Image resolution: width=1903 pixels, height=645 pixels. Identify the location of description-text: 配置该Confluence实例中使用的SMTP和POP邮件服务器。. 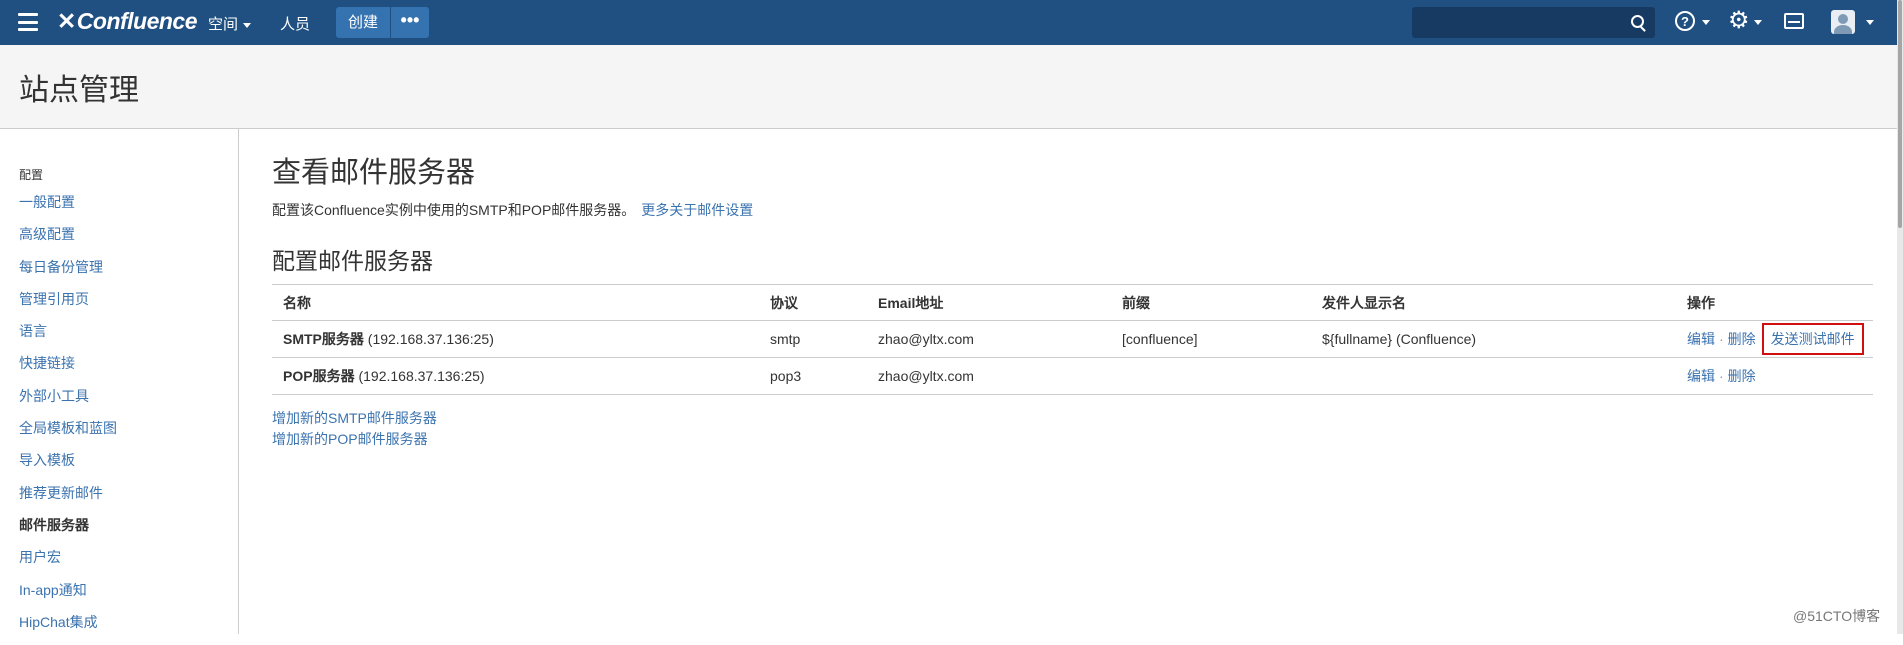
(454, 210).